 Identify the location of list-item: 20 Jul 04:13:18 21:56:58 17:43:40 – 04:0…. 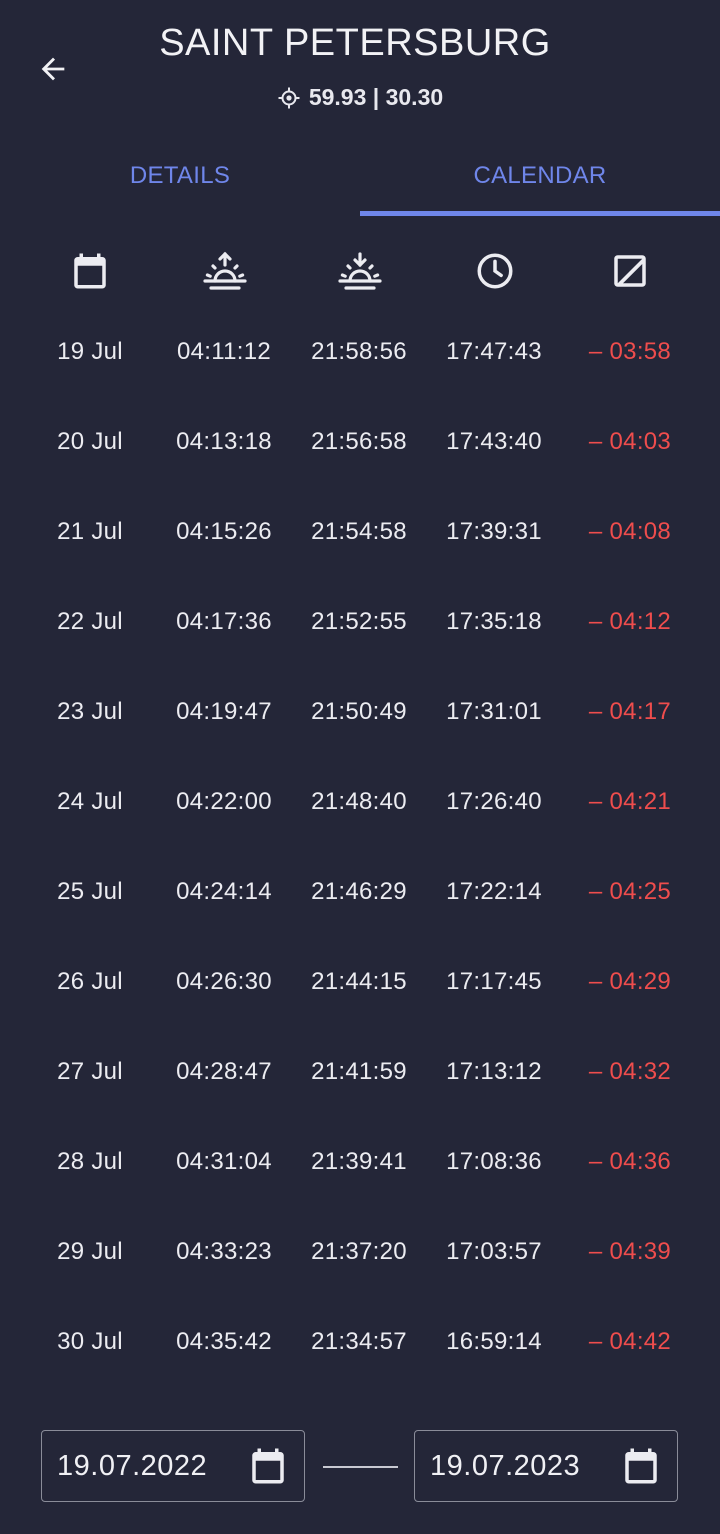
(360, 443).